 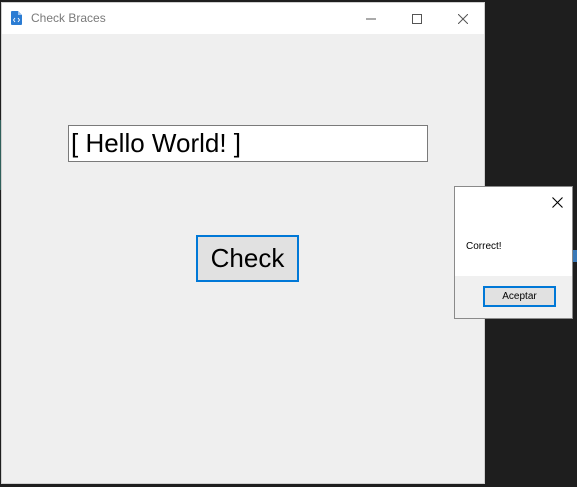 I want to click on check-button: Check, so click(x=247, y=258).